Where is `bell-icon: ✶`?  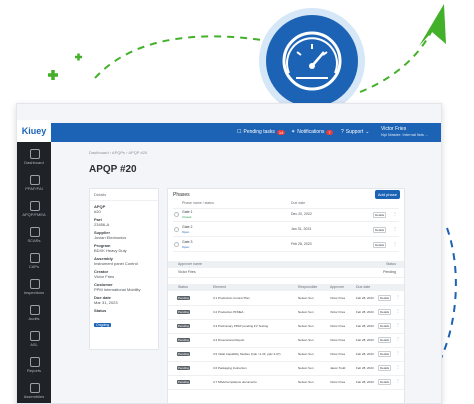 bell-icon: ✶ is located at coordinates (293, 132).